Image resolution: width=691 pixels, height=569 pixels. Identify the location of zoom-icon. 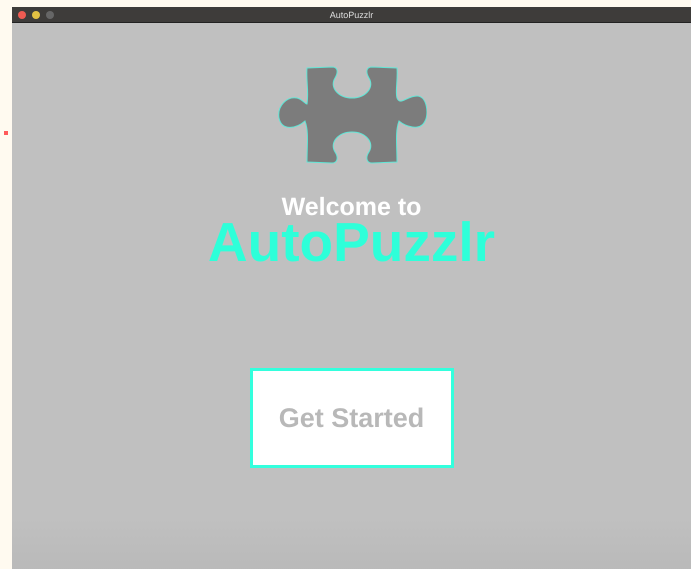
(50, 14).